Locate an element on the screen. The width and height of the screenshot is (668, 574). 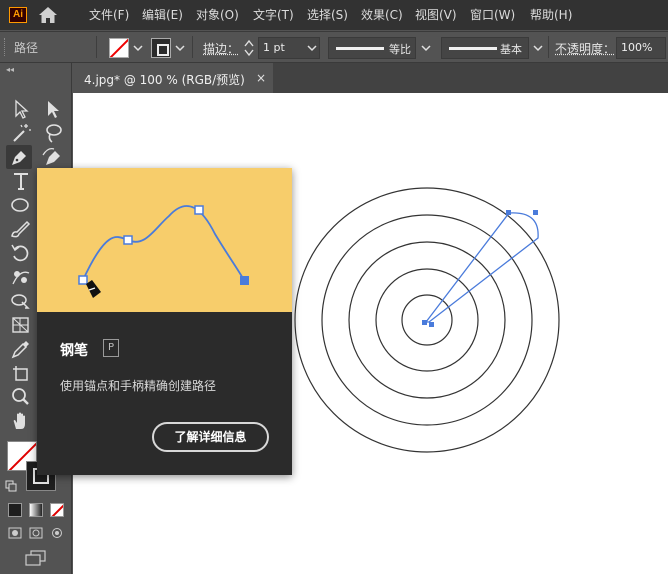
brush-definition-select: 基本 is located at coordinates (485, 48).